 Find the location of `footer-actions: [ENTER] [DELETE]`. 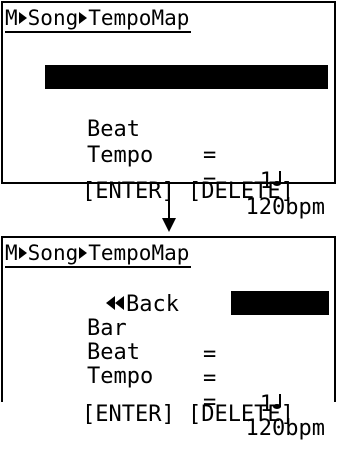

footer-actions: [ENTER] [DELETE] is located at coordinates (161, 415).